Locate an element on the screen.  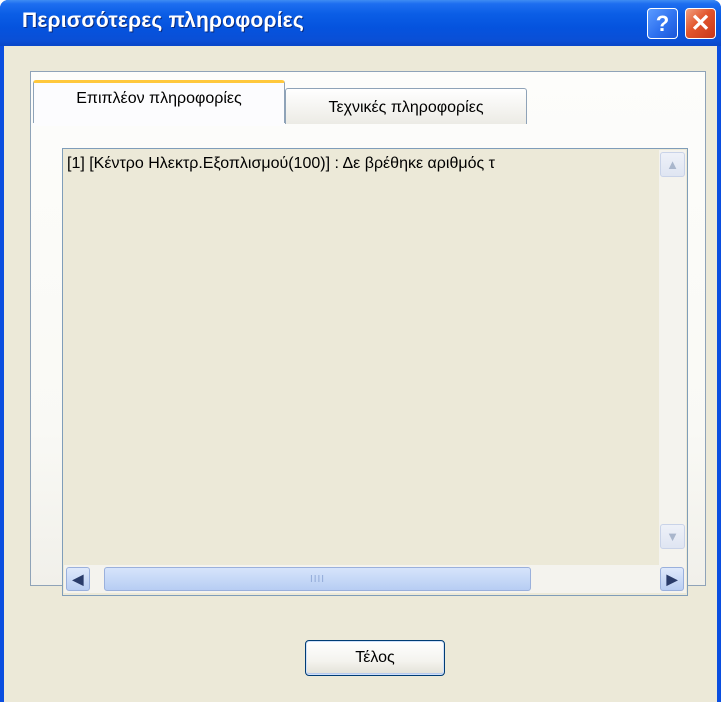
chevron-down-icon: ▼ is located at coordinates (672, 536).